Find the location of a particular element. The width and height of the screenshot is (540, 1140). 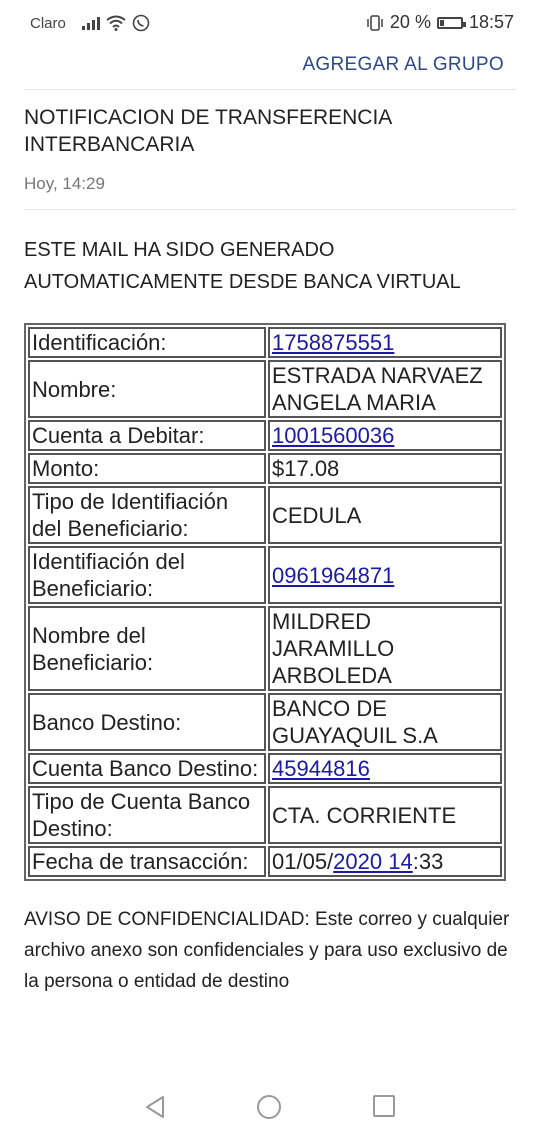

table-row: Cuenta Banco Destino: 45944816 is located at coordinates (265, 768).